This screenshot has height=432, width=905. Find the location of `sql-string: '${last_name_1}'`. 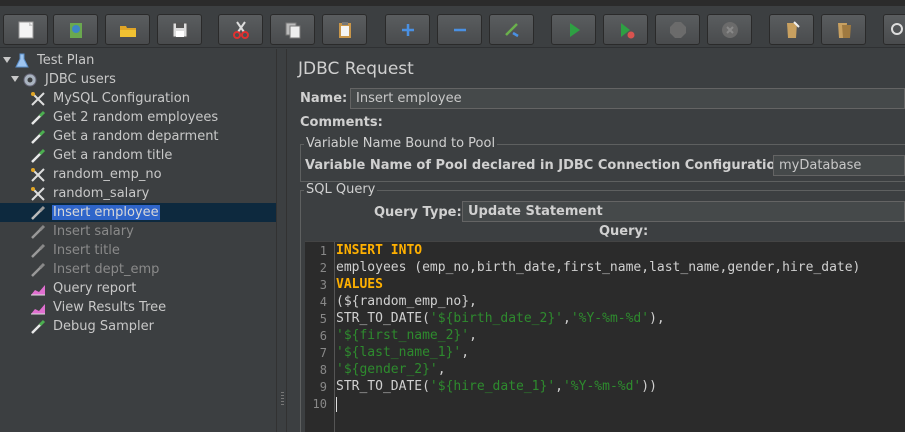

sql-string: '${last_name_1}' is located at coordinates (399, 352).